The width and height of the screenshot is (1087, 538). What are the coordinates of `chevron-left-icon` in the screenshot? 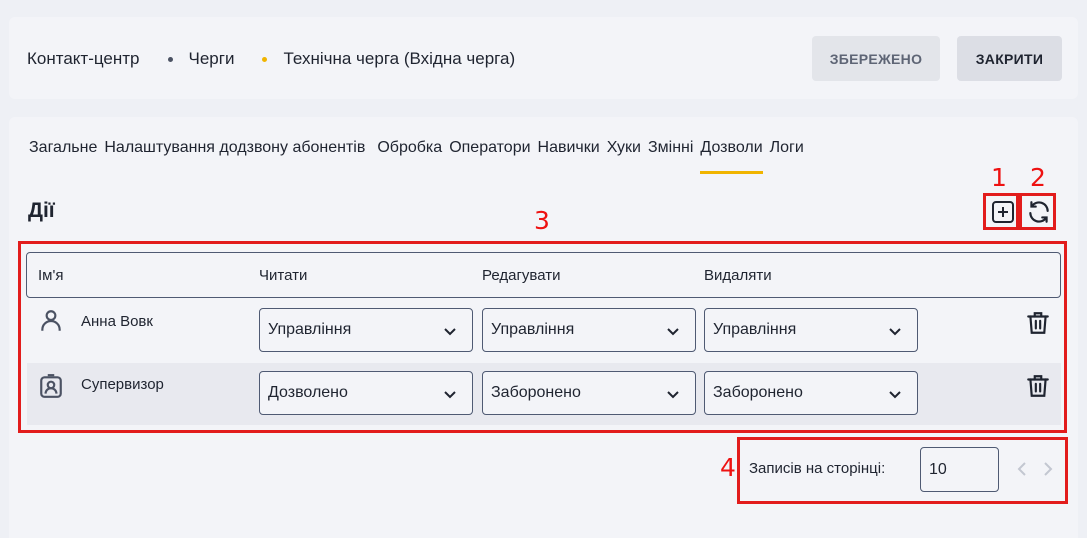 It's located at (1022, 469).